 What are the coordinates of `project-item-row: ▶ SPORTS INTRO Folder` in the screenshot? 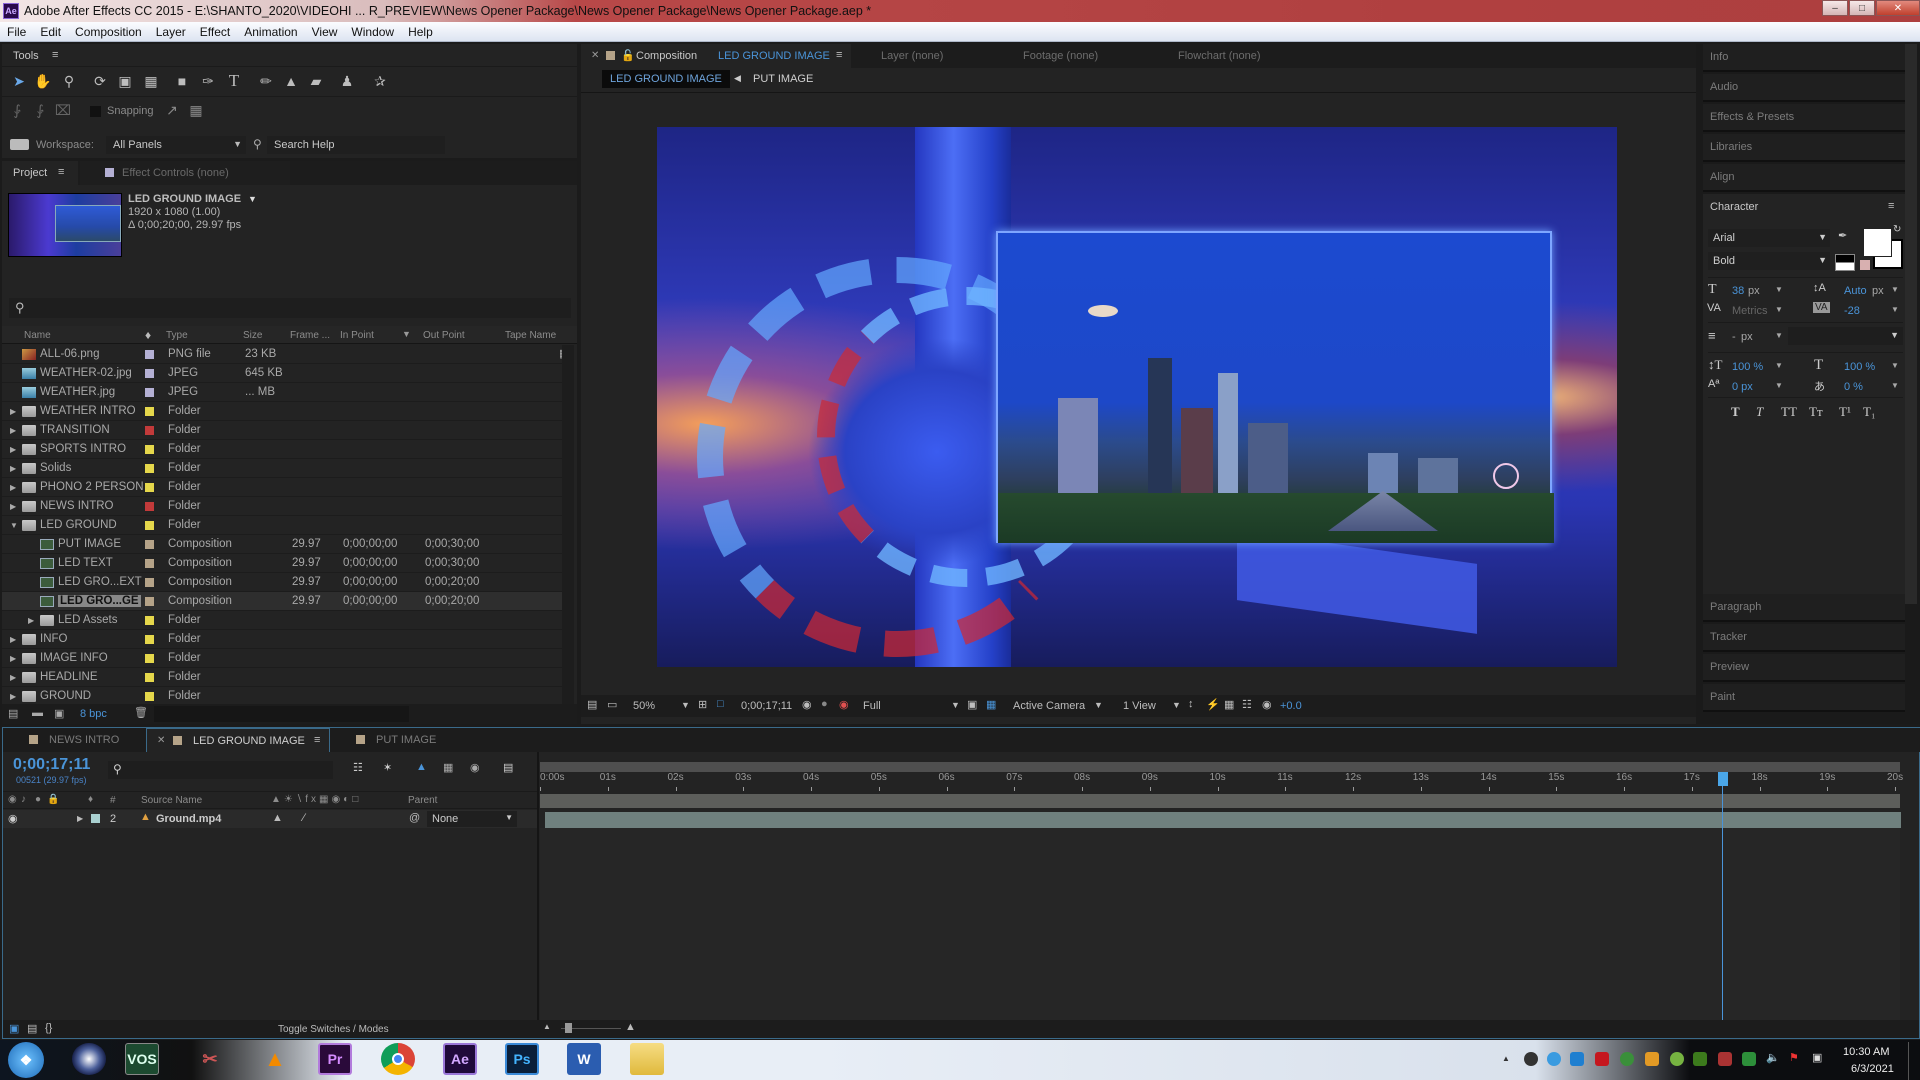 It's located at (282, 449).